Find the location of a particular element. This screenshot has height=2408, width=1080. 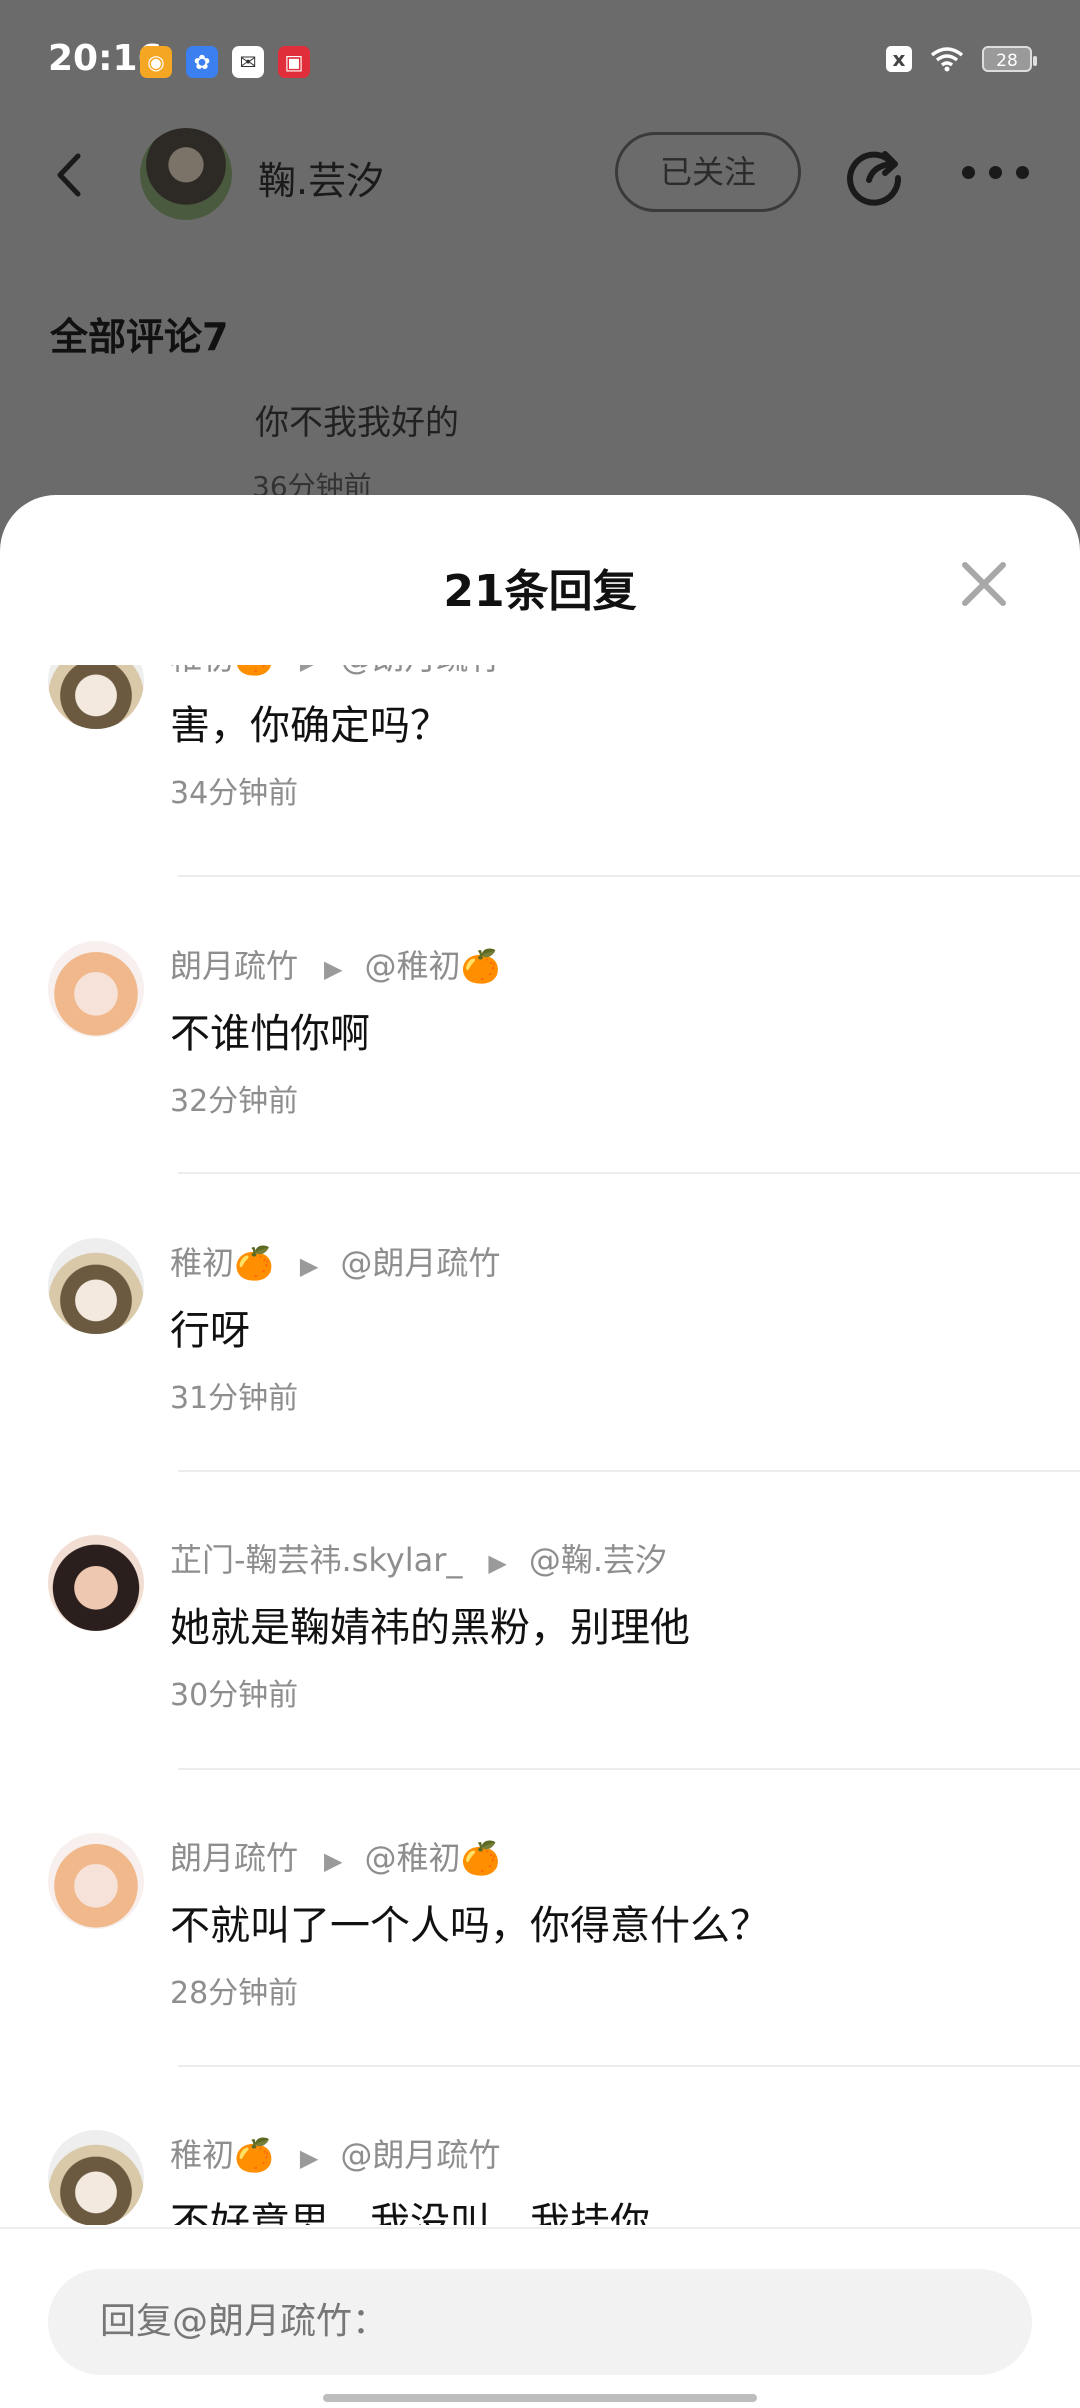

reply-item: 朗月疏竹 ▶ @稚初🍊 不谁怕你啊 32分钟前 is located at coordinates (540, 1090).